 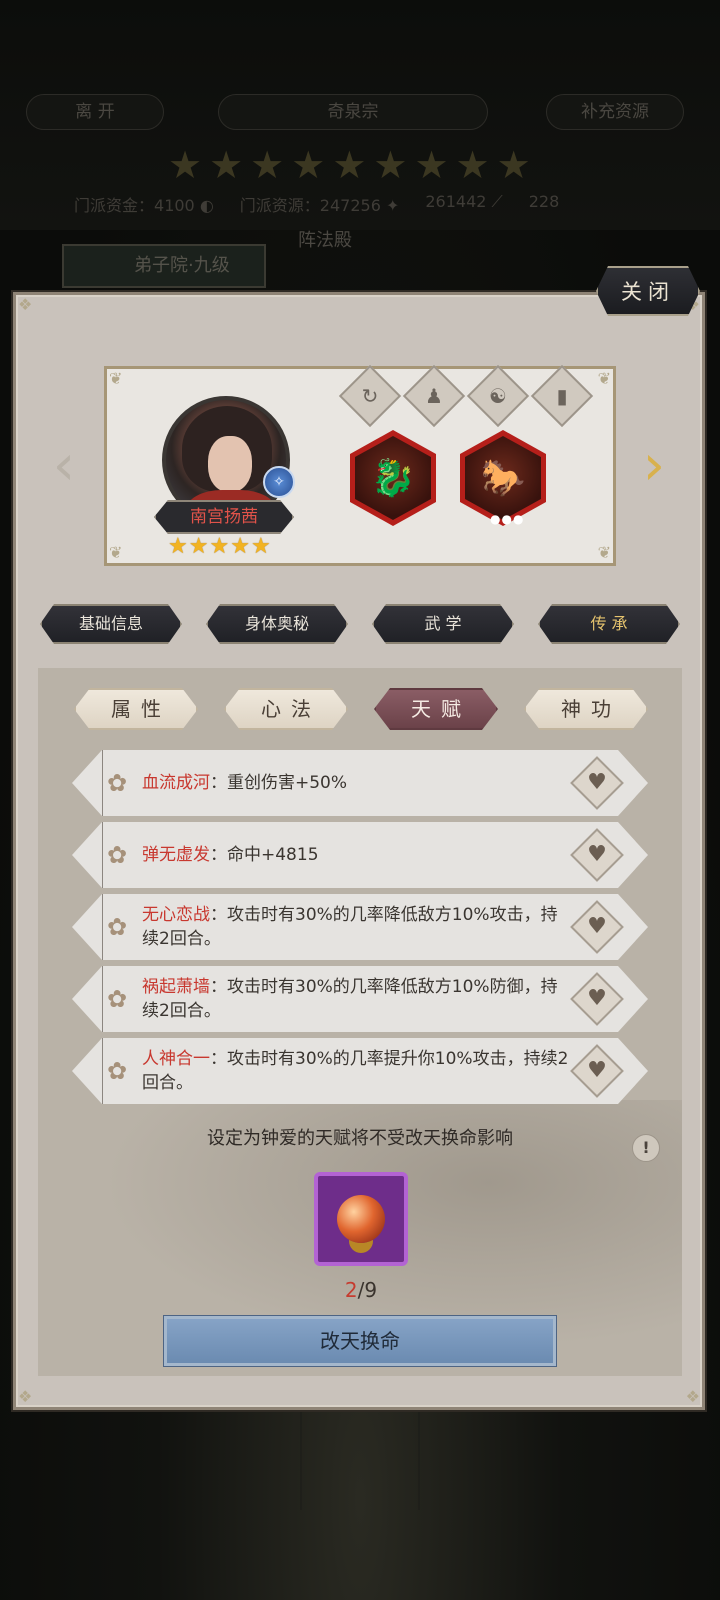 What do you see at coordinates (164, 266) in the screenshot?
I see `building-tab: 弟子院·九级` at bounding box center [164, 266].